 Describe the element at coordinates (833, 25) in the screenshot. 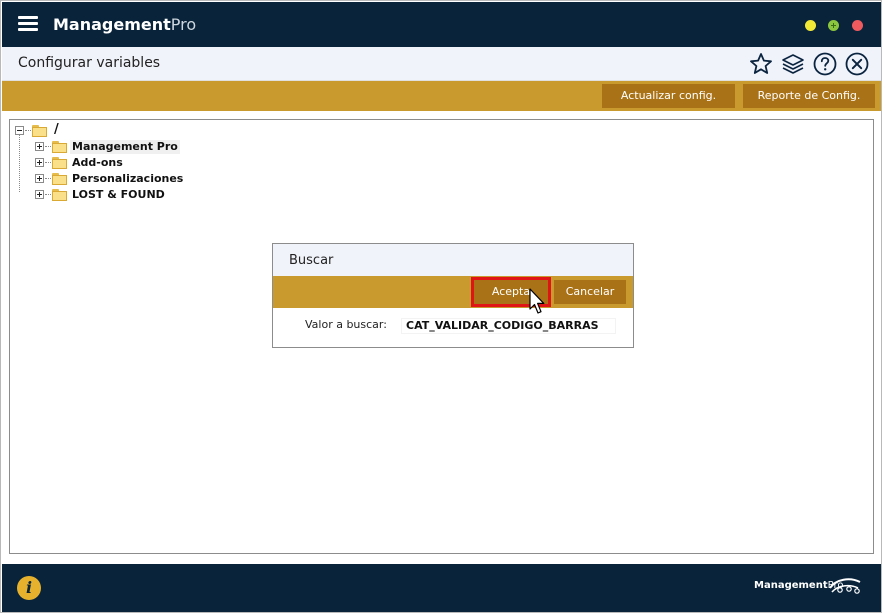

I see `maximize-button` at that location.